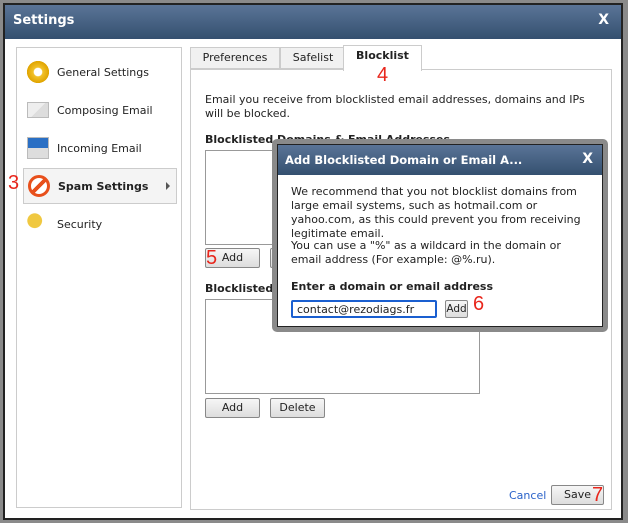 The width and height of the screenshot is (628, 523). Describe the element at coordinates (456, 309) in the screenshot. I see `dialog-add-button: Add` at that location.